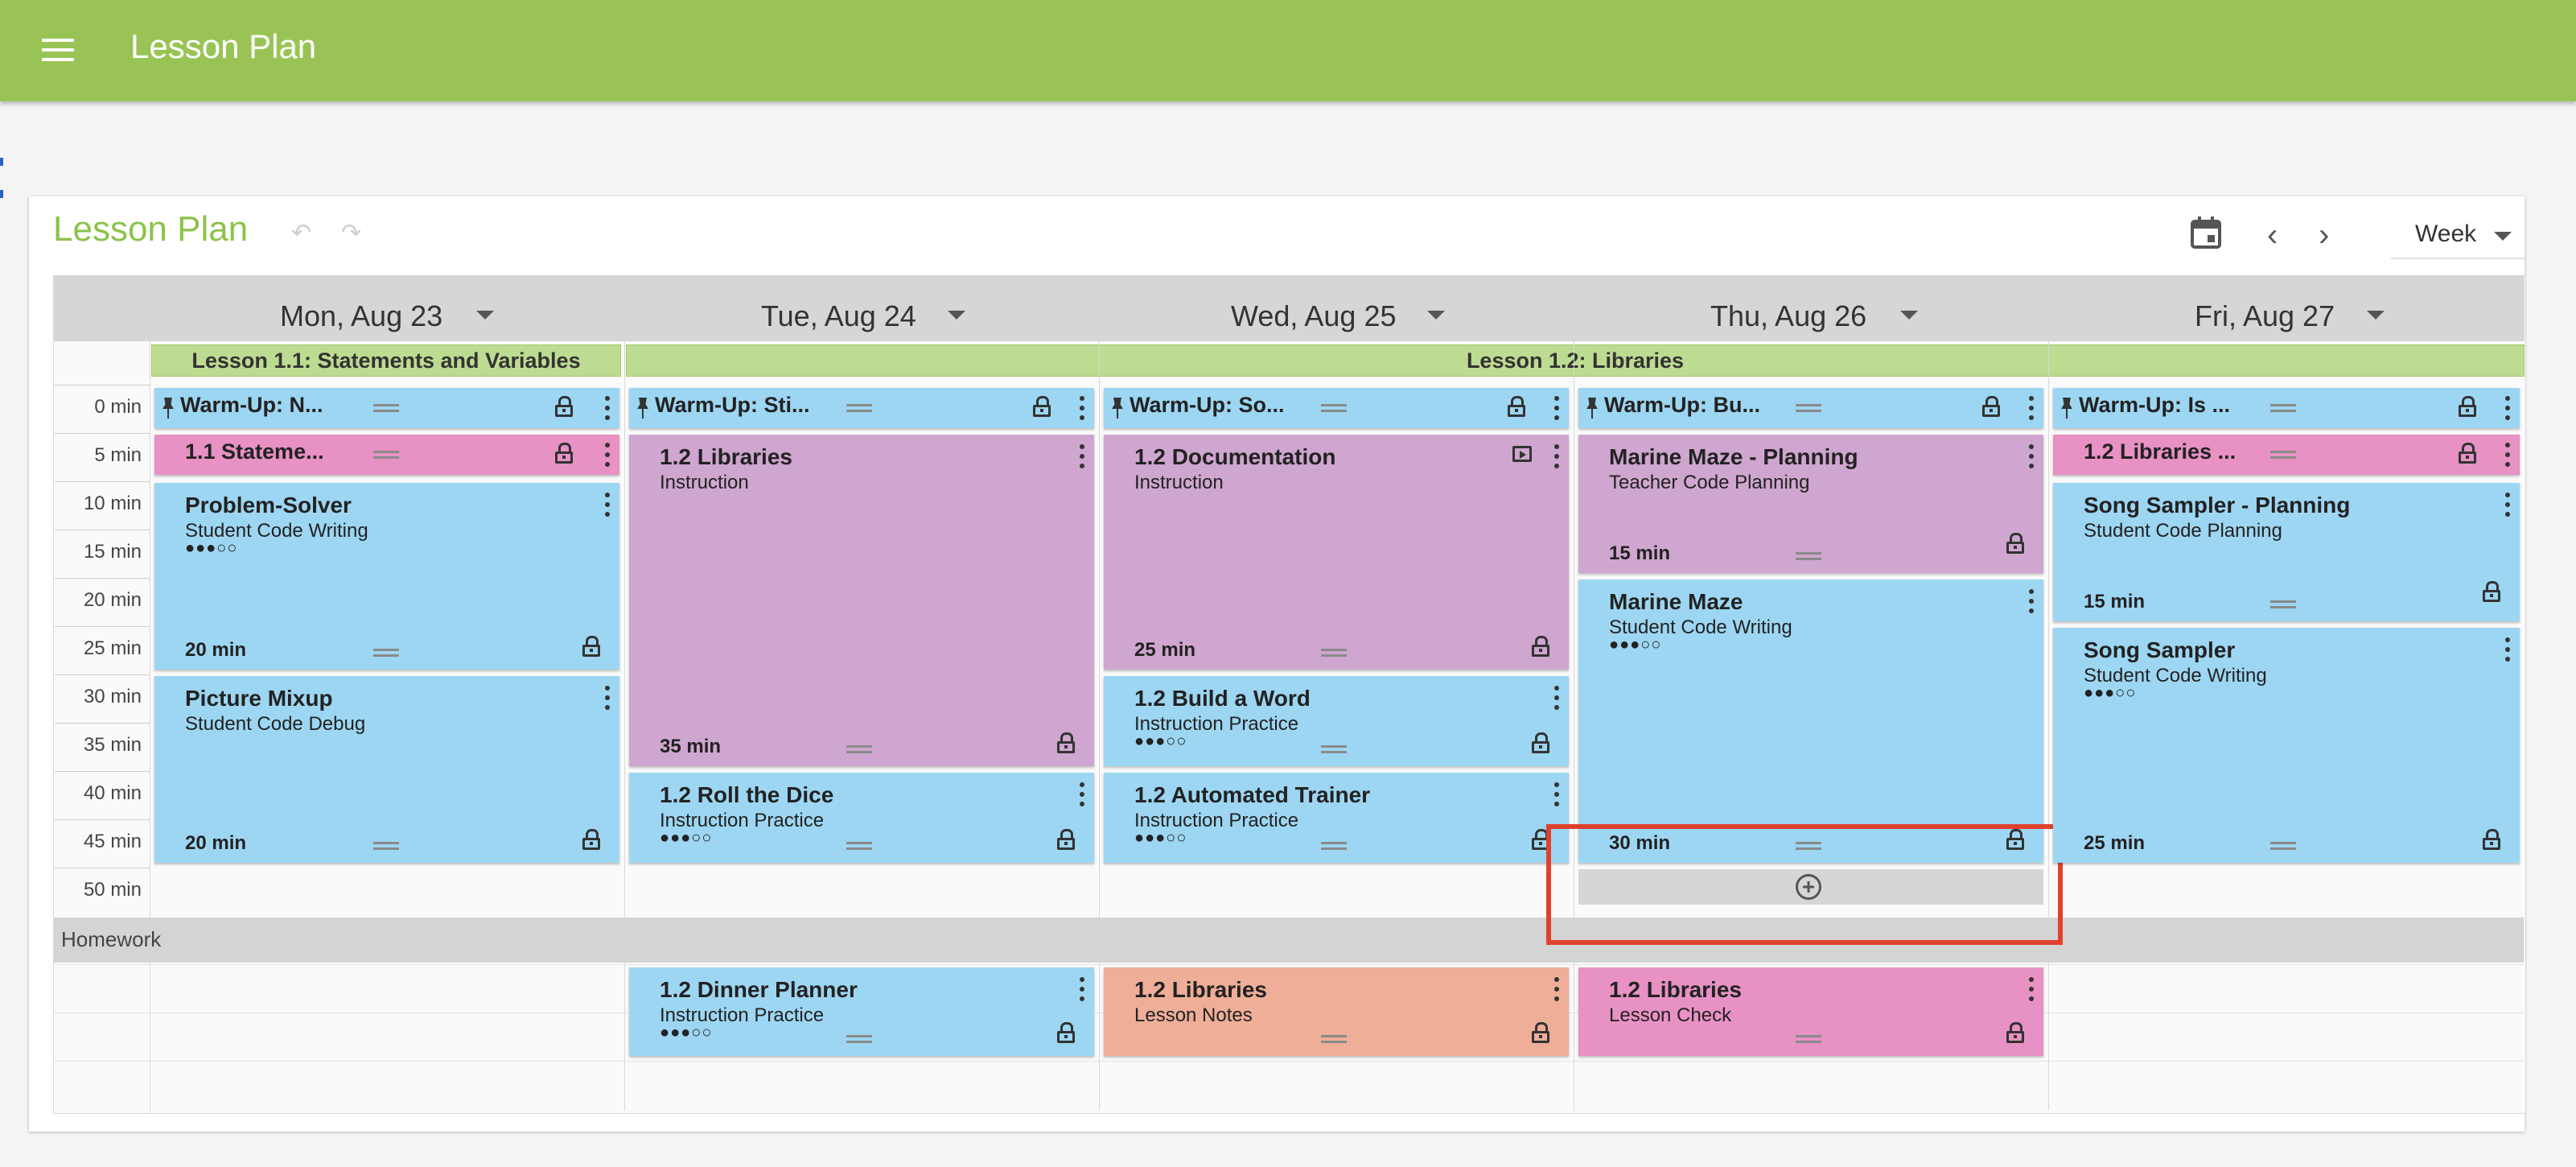  What do you see at coordinates (1575, 360) in the screenshot?
I see `lesson-banner-1-2: Lesson 1.2: Libraries` at bounding box center [1575, 360].